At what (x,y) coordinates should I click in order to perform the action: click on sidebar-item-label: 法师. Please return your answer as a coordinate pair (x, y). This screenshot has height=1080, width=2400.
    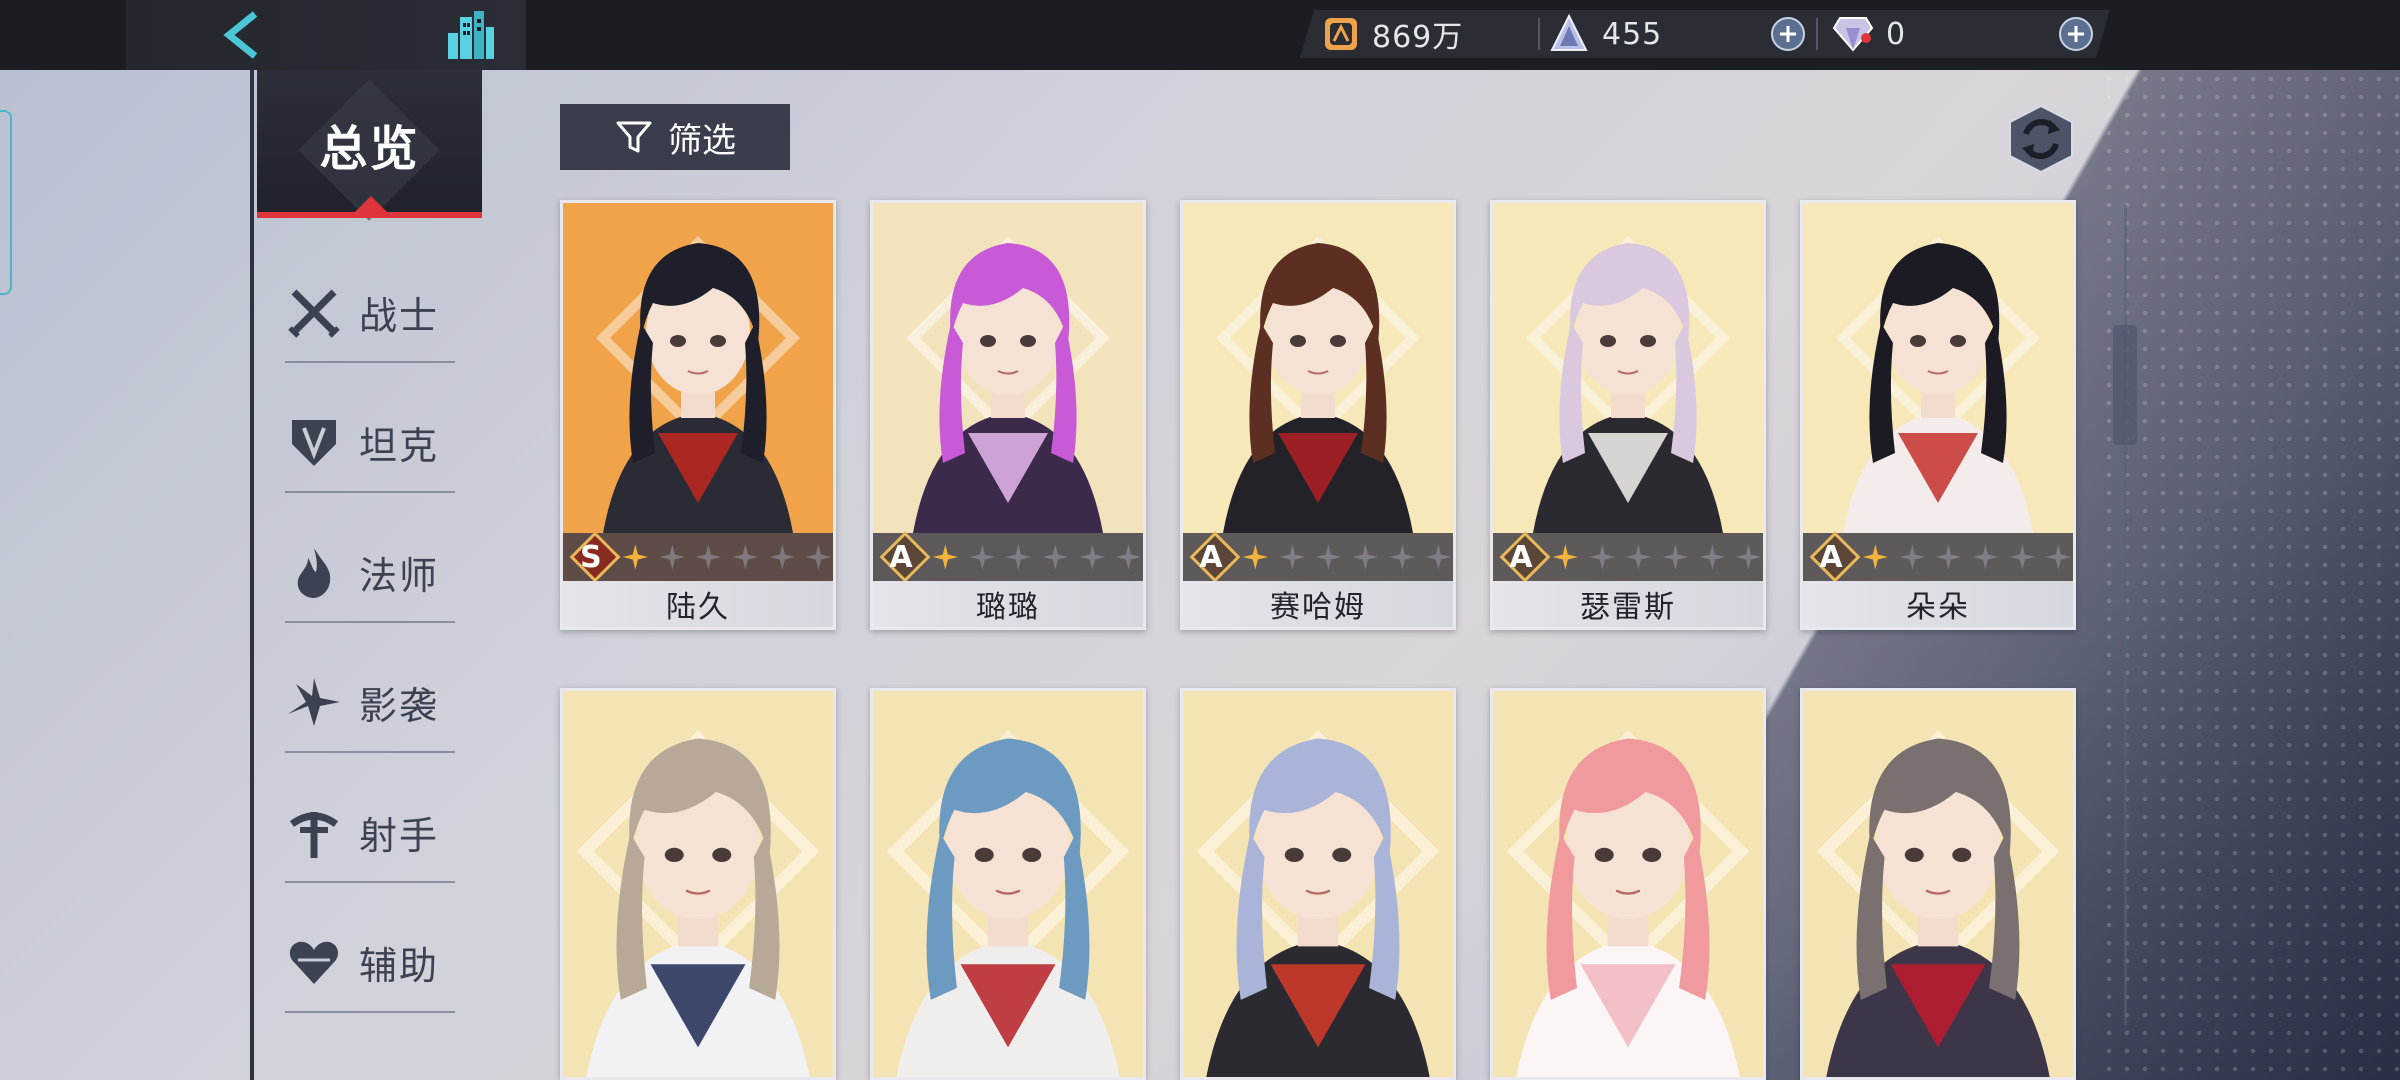
    Looking at the image, I should click on (399, 575).